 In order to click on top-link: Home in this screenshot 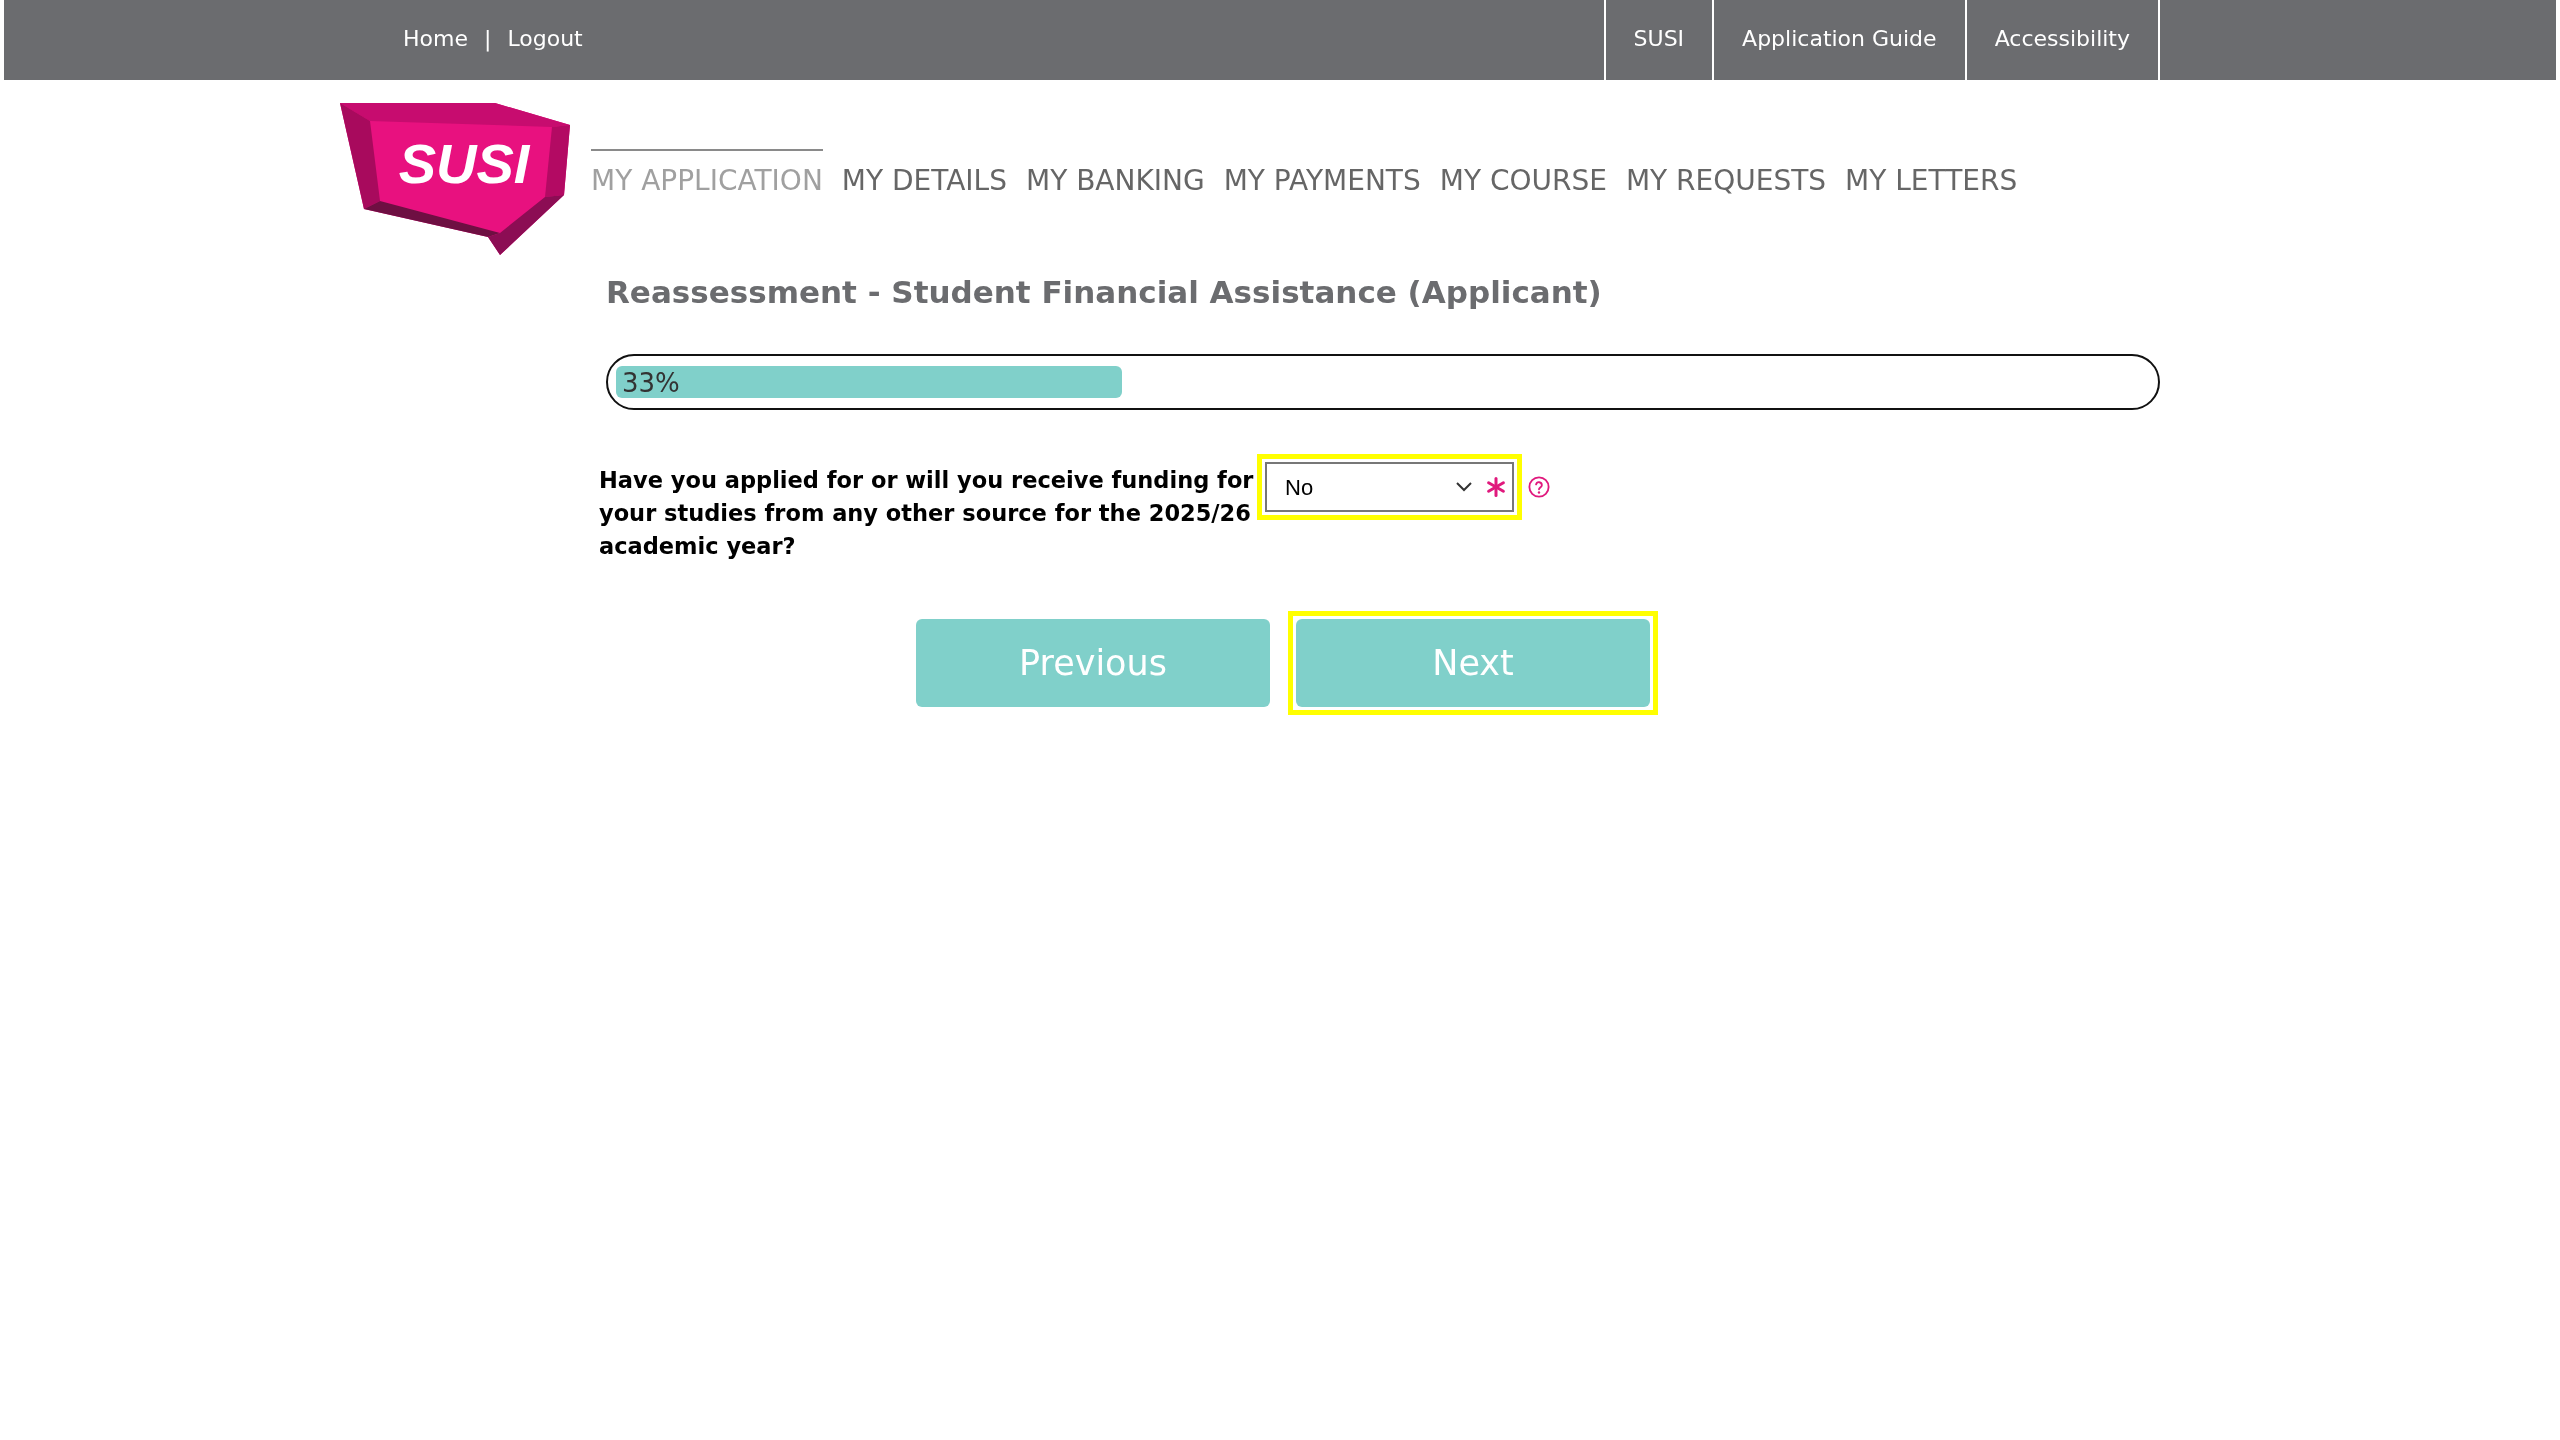, I will do `click(435, 38)`.